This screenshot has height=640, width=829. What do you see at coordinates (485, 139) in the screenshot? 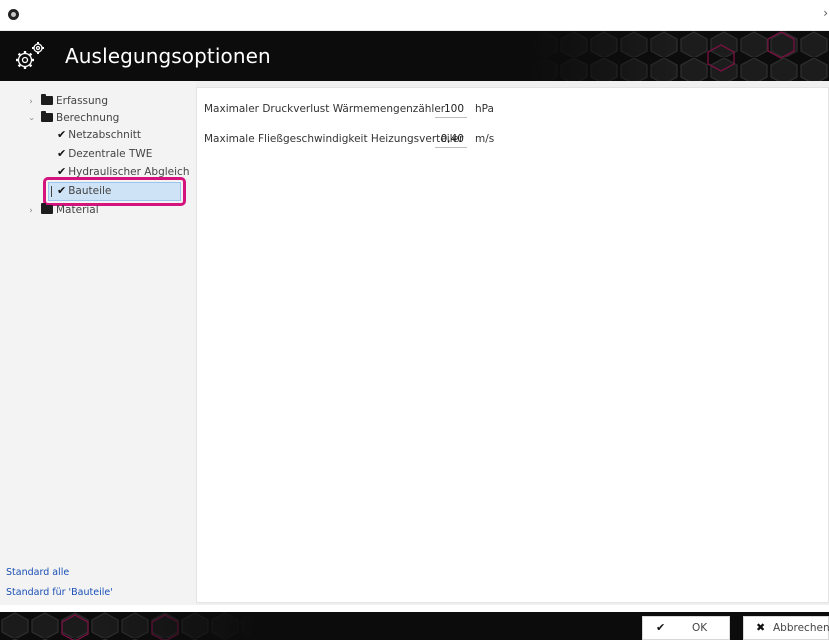
I see `unit-label: m/s` at bounding box center [485, 139].